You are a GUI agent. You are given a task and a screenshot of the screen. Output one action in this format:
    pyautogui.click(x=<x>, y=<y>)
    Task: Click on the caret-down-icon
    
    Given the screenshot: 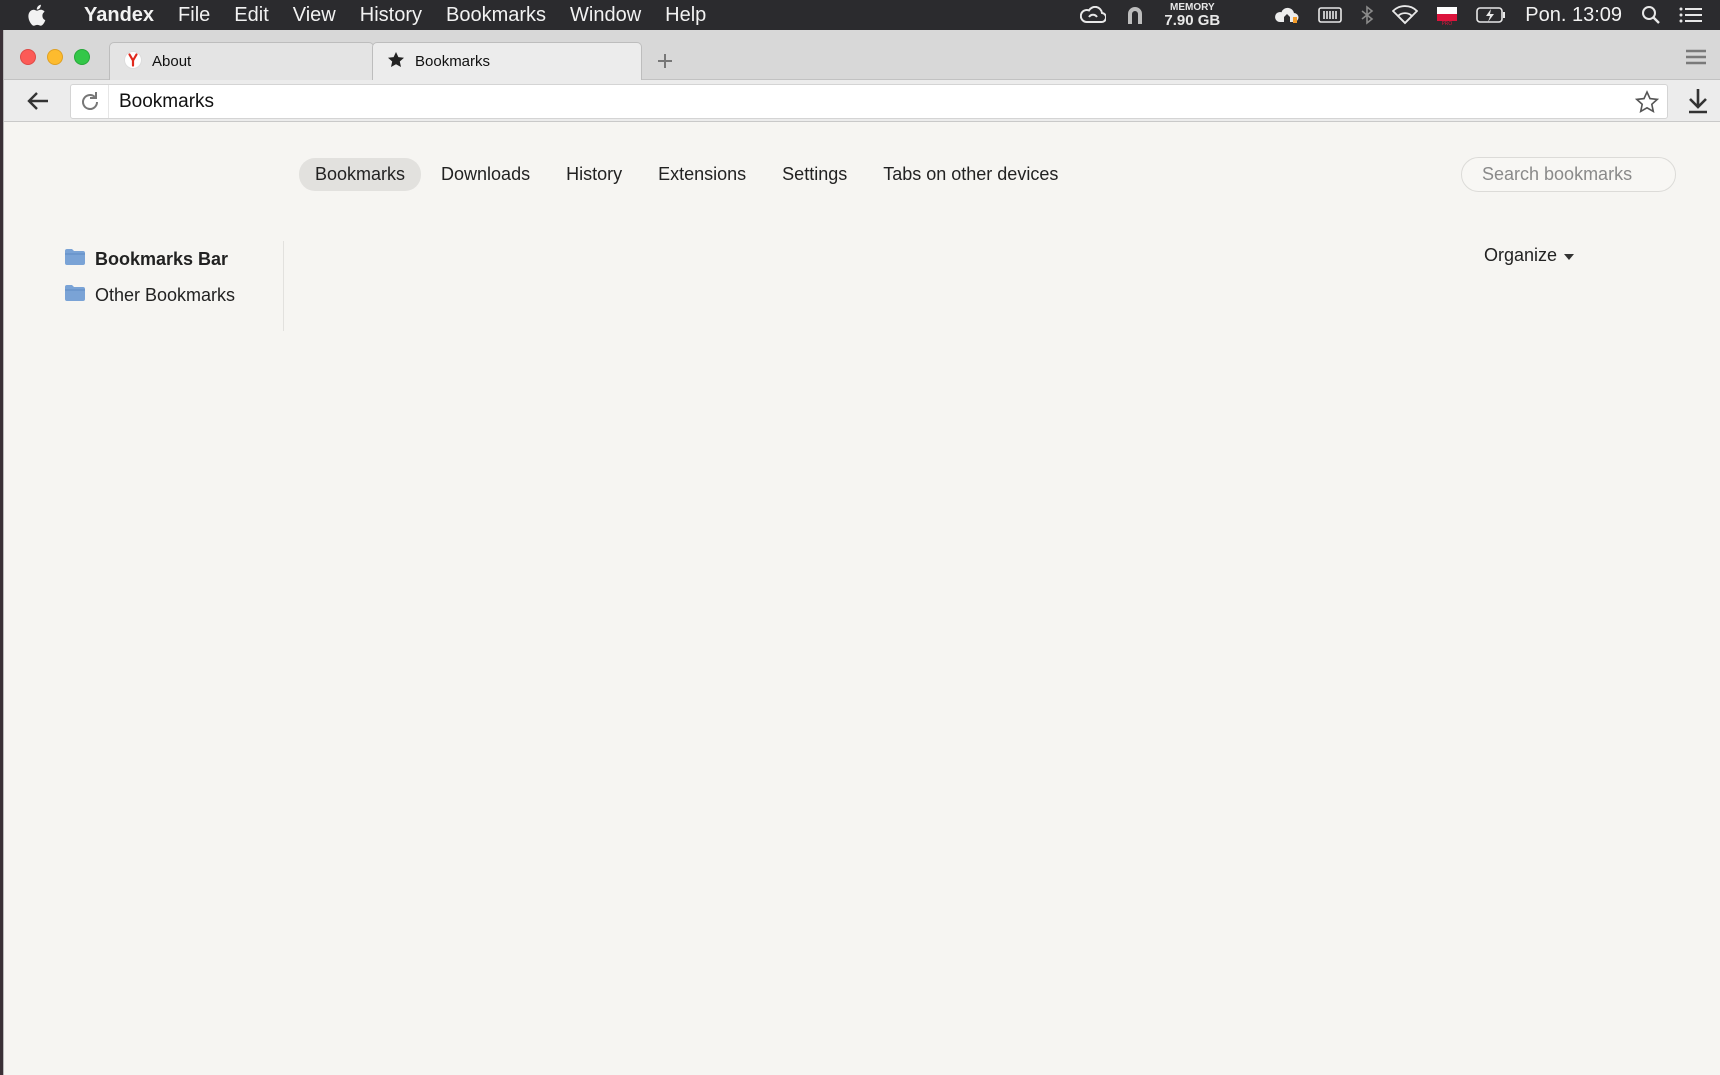 What is the action you would take?
    pyautogui.click(x=1569, y=255)
    